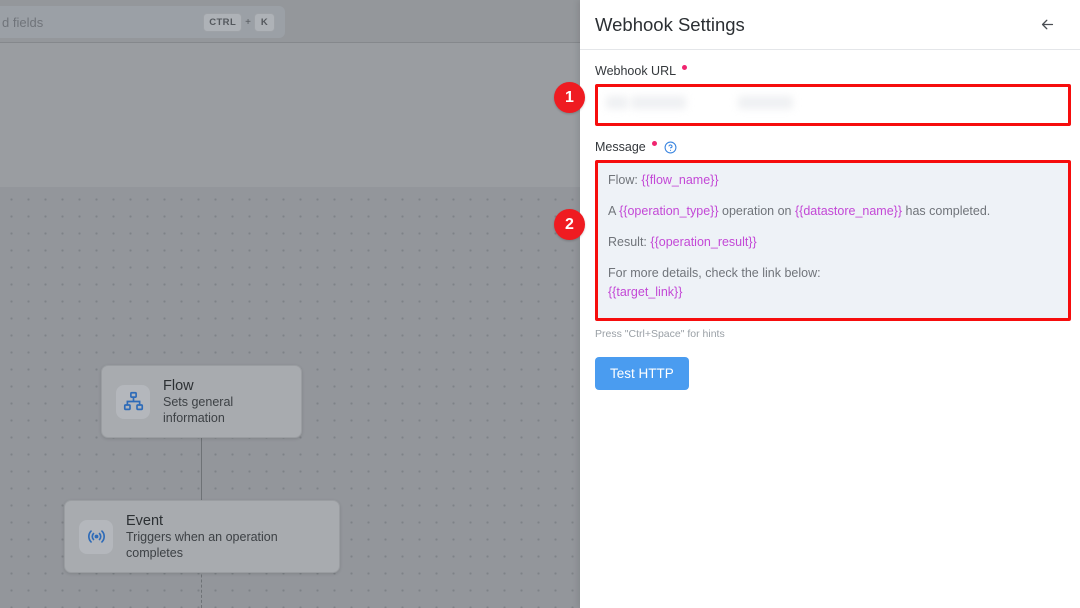 Image resolution: width=1080 pixels, height=608 pixels. I want to click on message-line-2-suffix: has completed., so click(946, 210).